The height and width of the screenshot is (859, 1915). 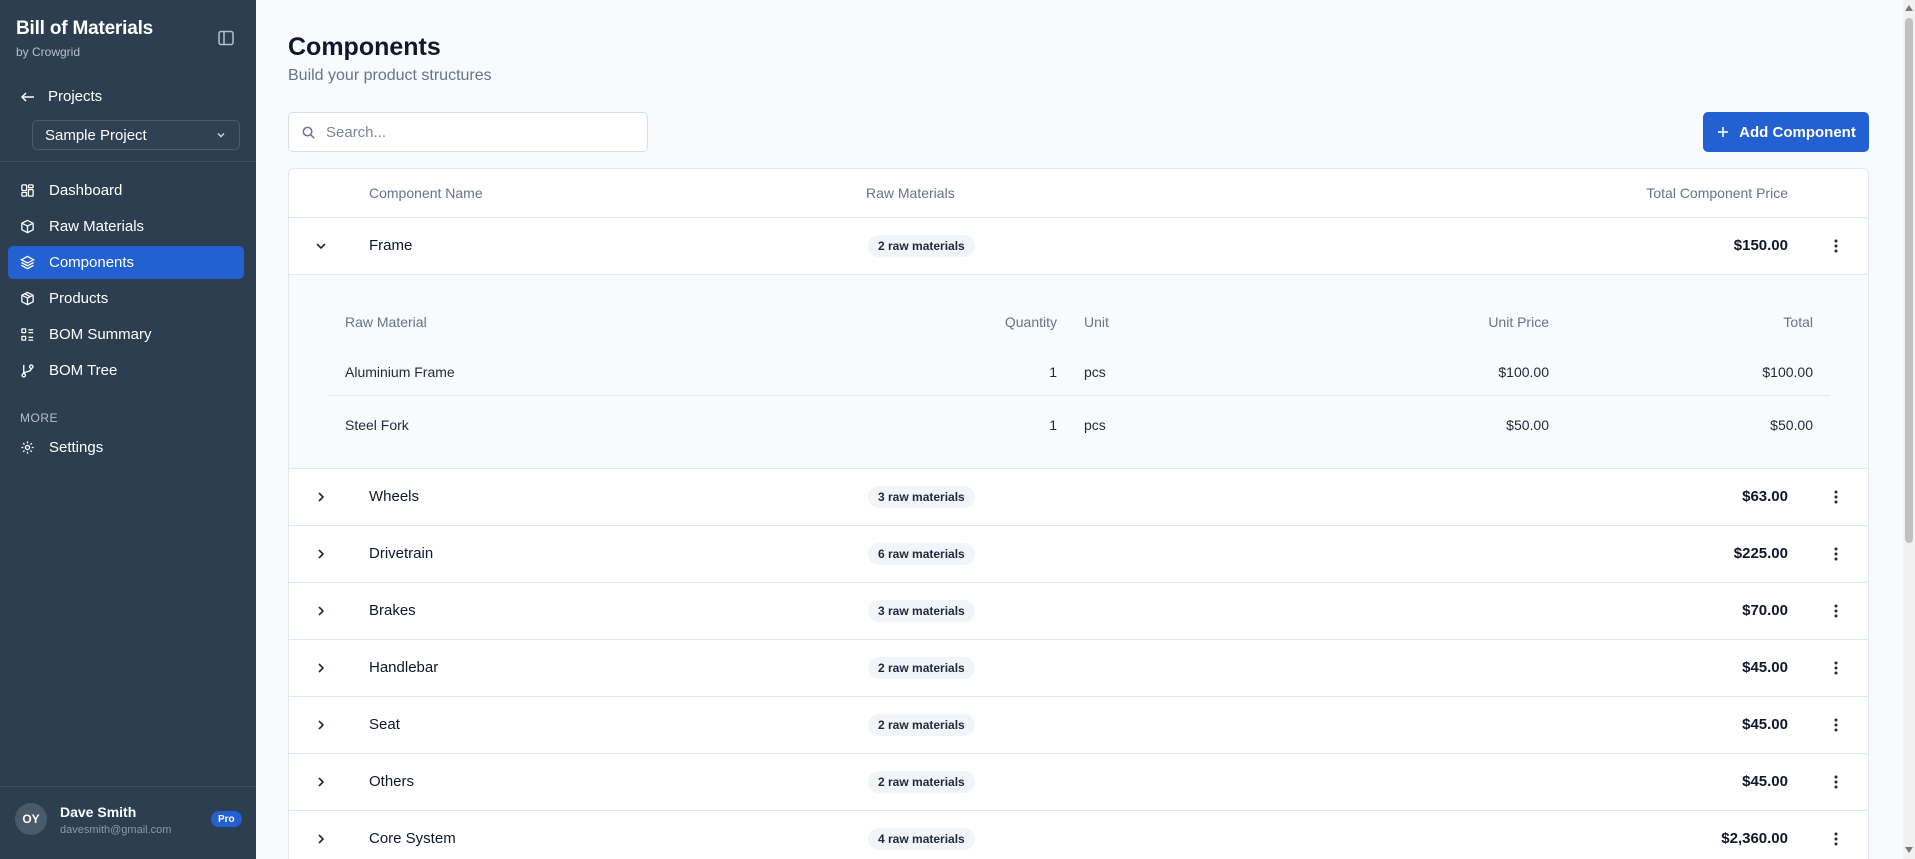 I want to click on search-input, so click(x=476, y=132).